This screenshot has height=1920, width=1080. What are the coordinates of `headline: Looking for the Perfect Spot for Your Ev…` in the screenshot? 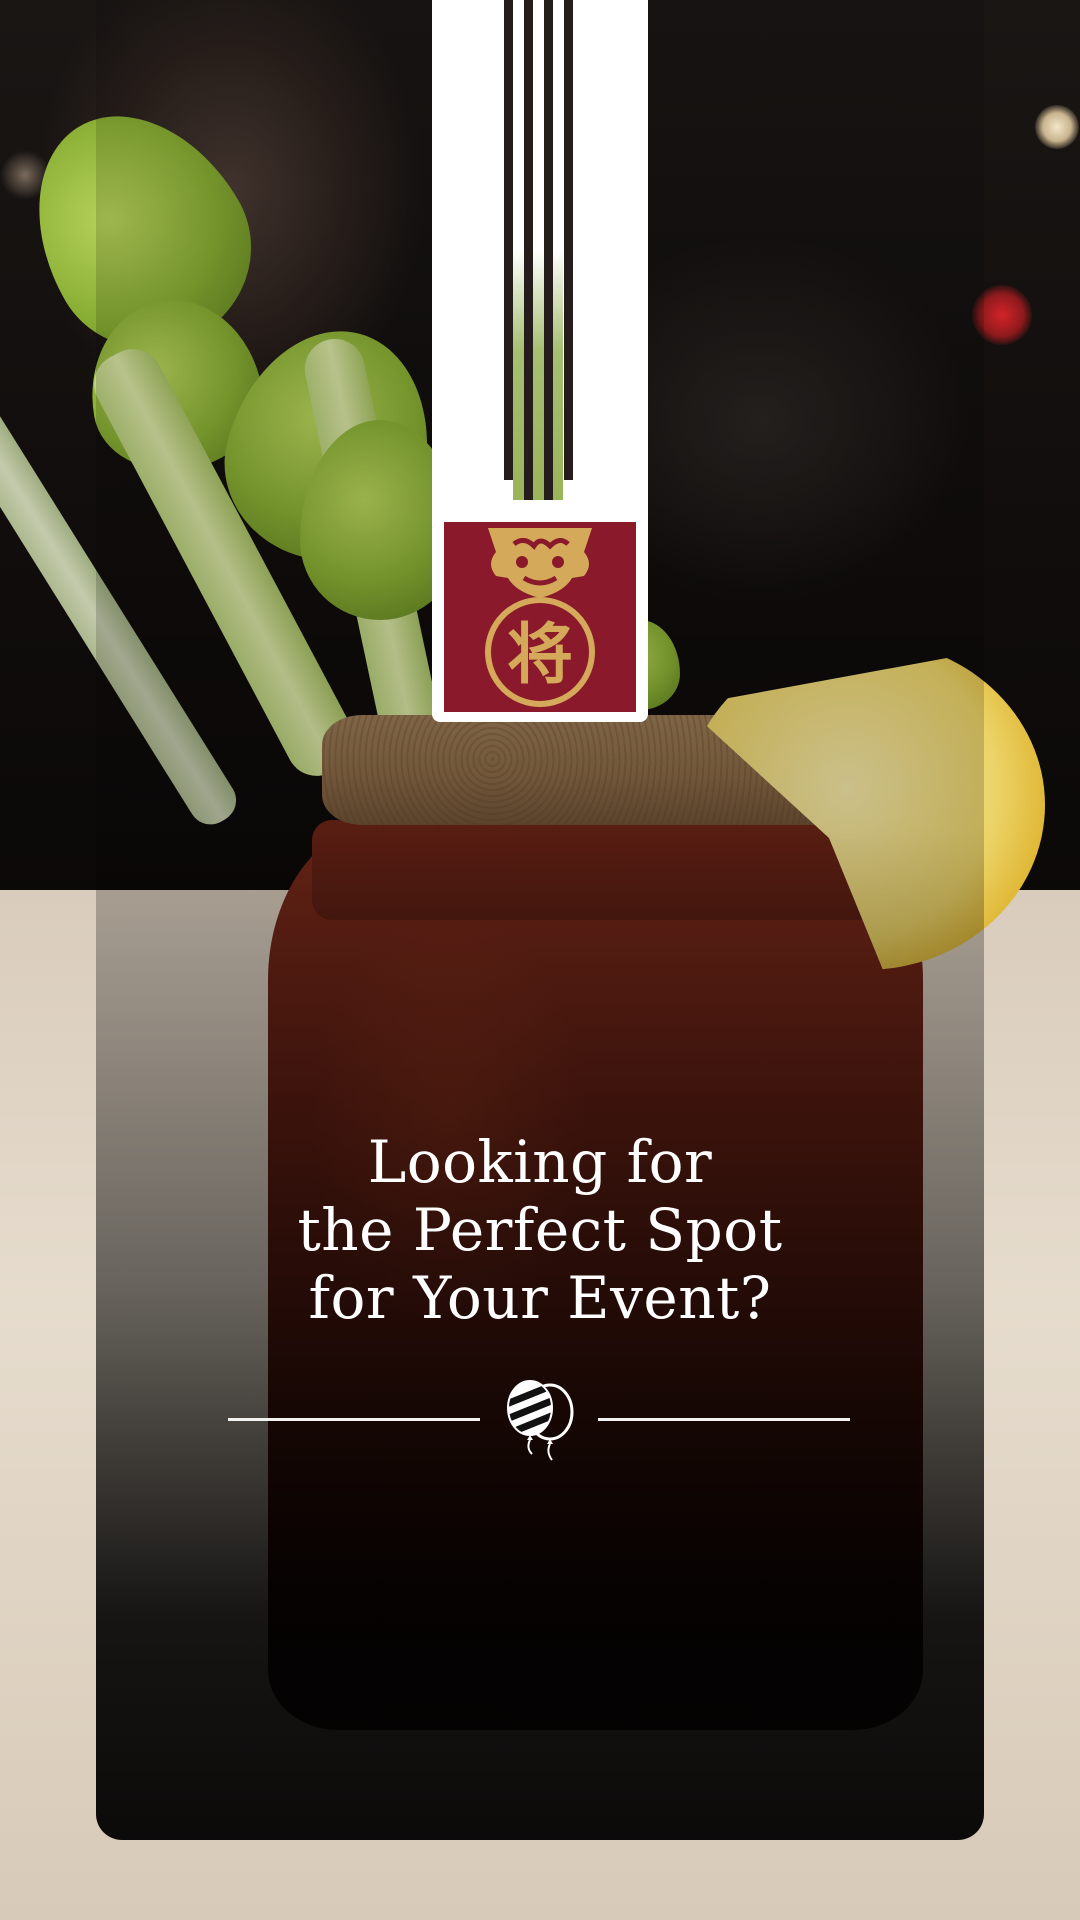 It's located at (540, 1230).